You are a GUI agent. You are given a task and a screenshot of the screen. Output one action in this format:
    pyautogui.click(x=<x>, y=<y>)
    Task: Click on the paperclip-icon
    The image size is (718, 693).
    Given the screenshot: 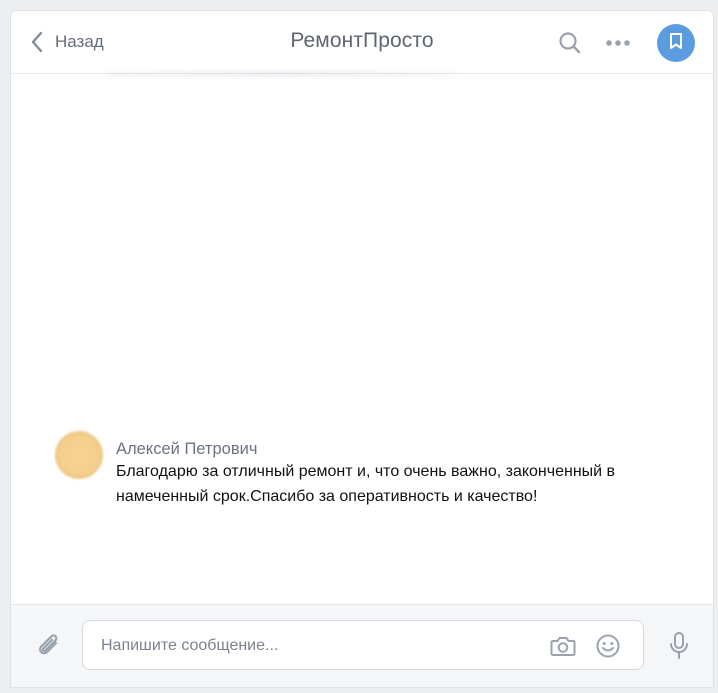 What is the action you would take?
    pyautogui.click(x=49, y=646)
    